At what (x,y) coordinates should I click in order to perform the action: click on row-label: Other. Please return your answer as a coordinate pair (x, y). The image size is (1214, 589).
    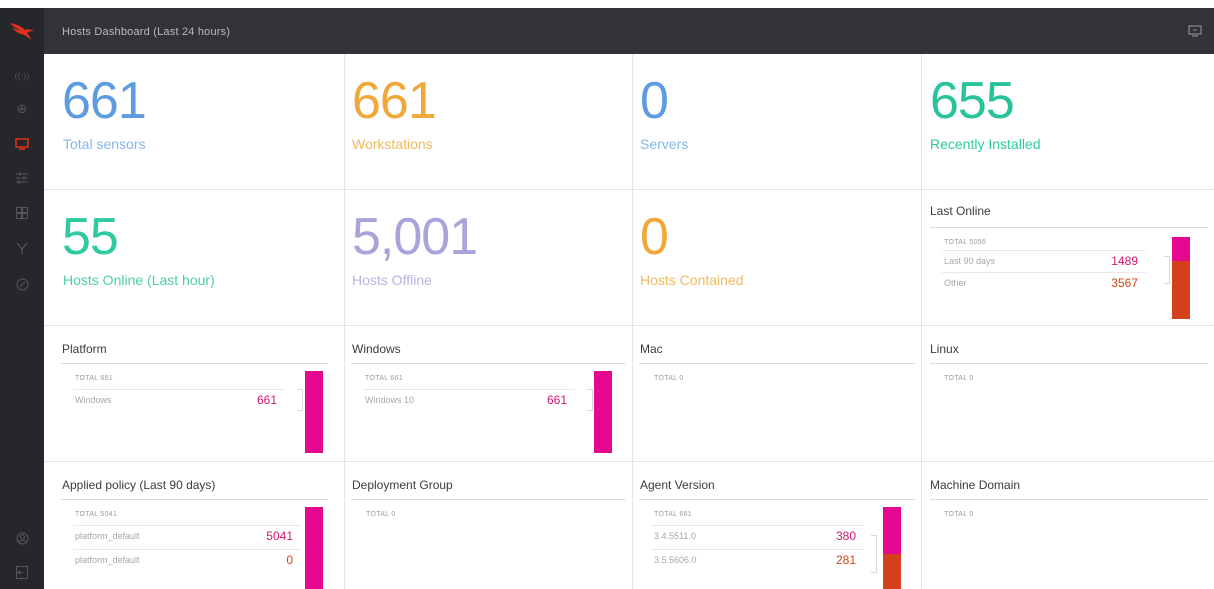
    Looking at the image, I should click on (955, 283).